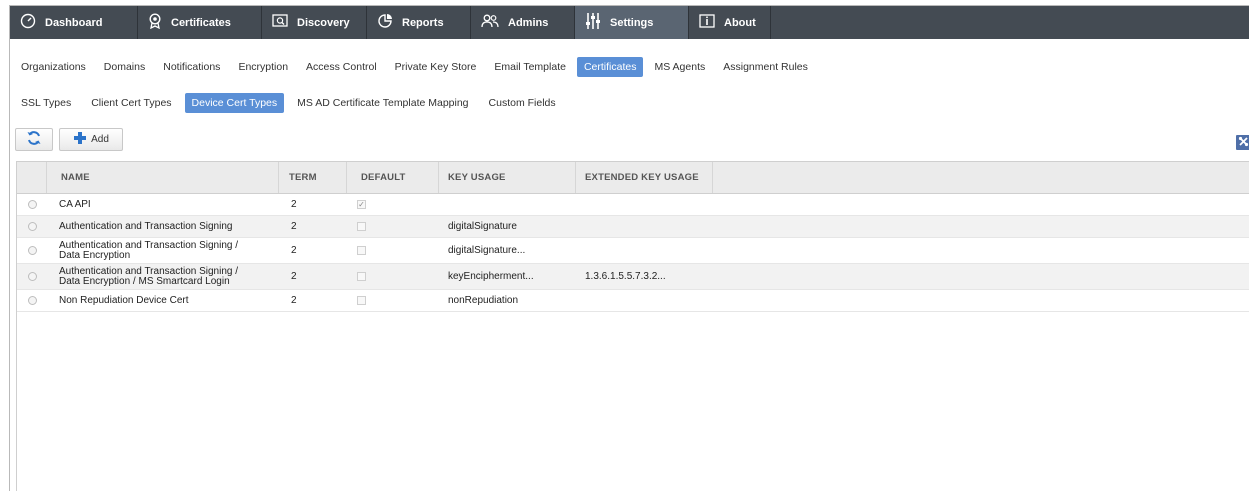  I want to click on tab-encryption: Encryption, so click(263, 67).